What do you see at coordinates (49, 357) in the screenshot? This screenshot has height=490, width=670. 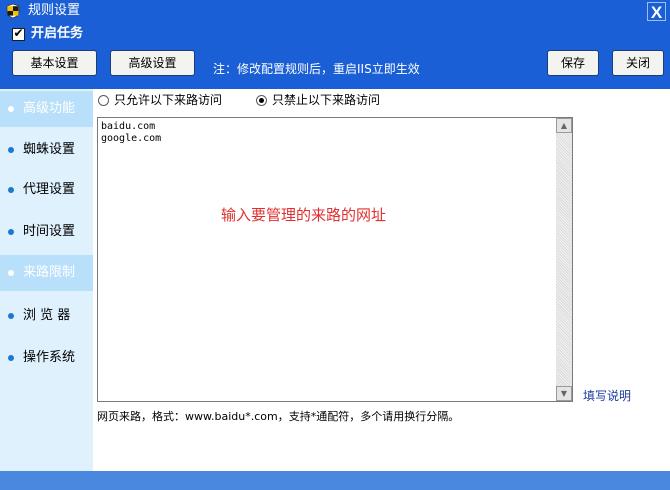 I see `sidebar-item-label: 操作系统` at bounding box center [49, 357].